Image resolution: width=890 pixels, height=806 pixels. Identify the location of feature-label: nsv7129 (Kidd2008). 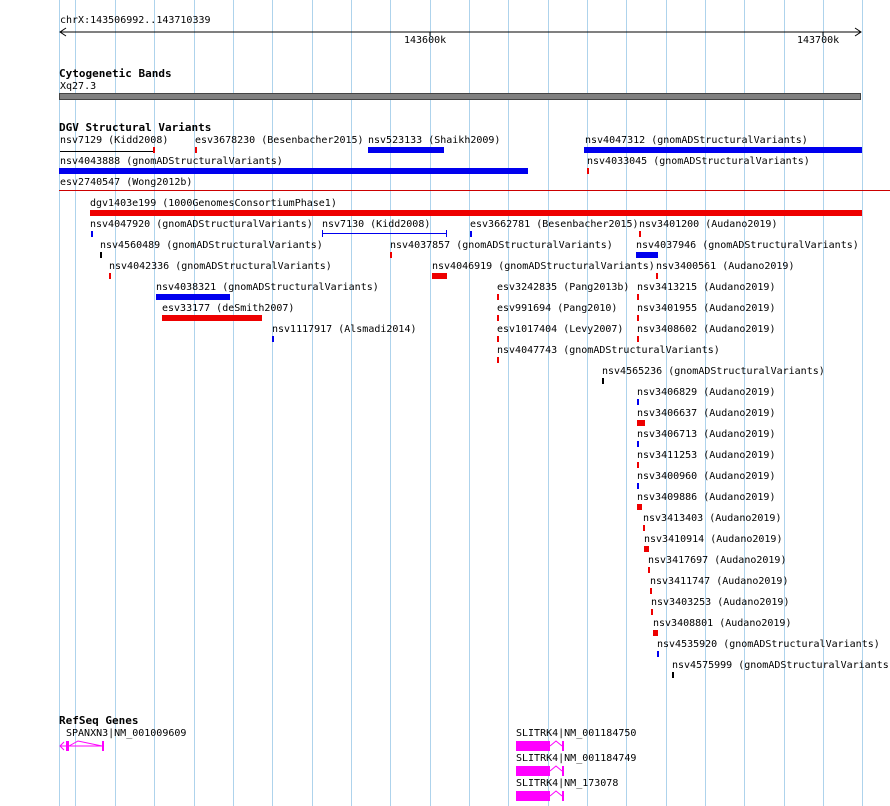
(114, 140).